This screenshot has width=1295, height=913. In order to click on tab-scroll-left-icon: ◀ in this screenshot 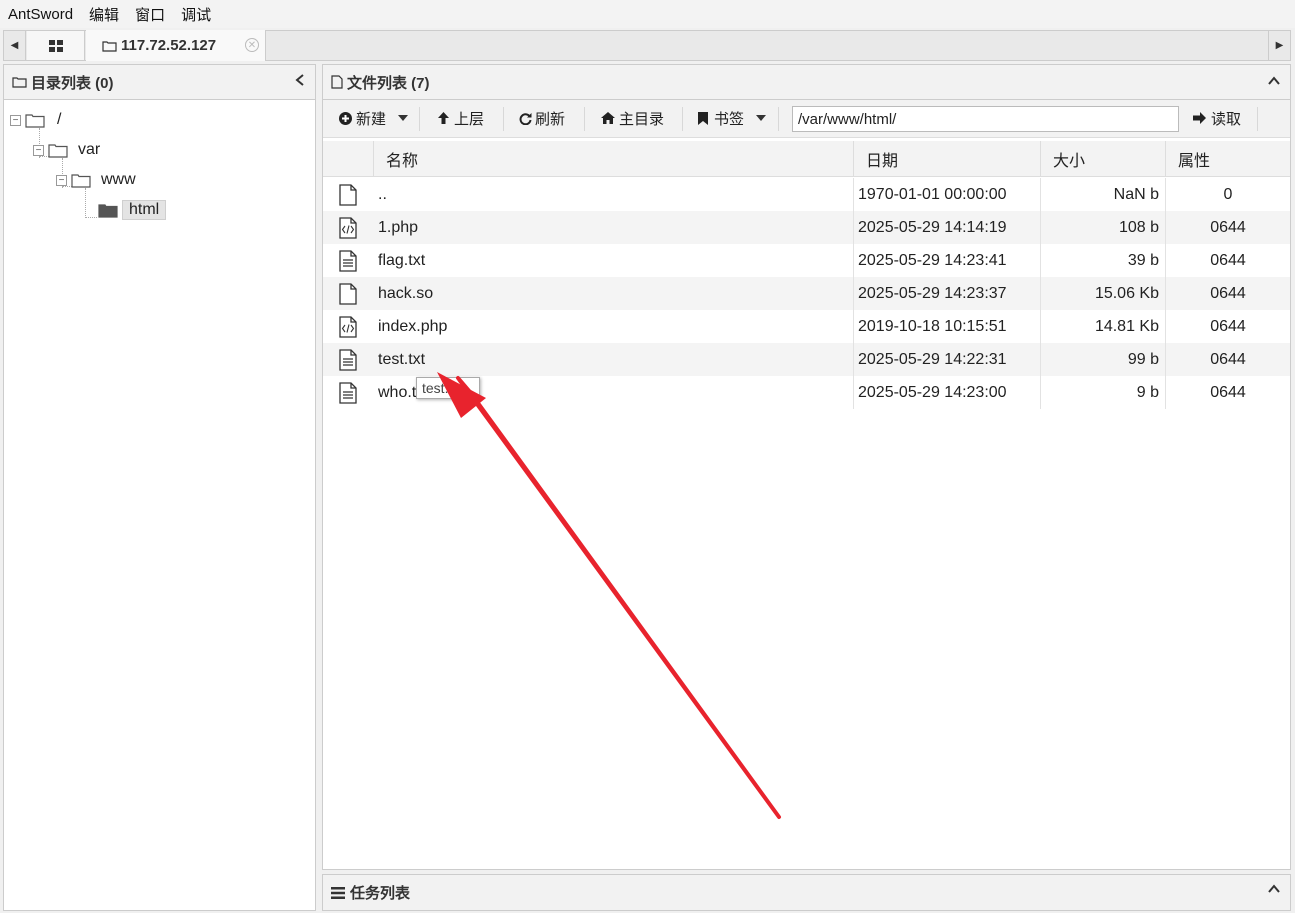, I will do `click(15, 45)`.